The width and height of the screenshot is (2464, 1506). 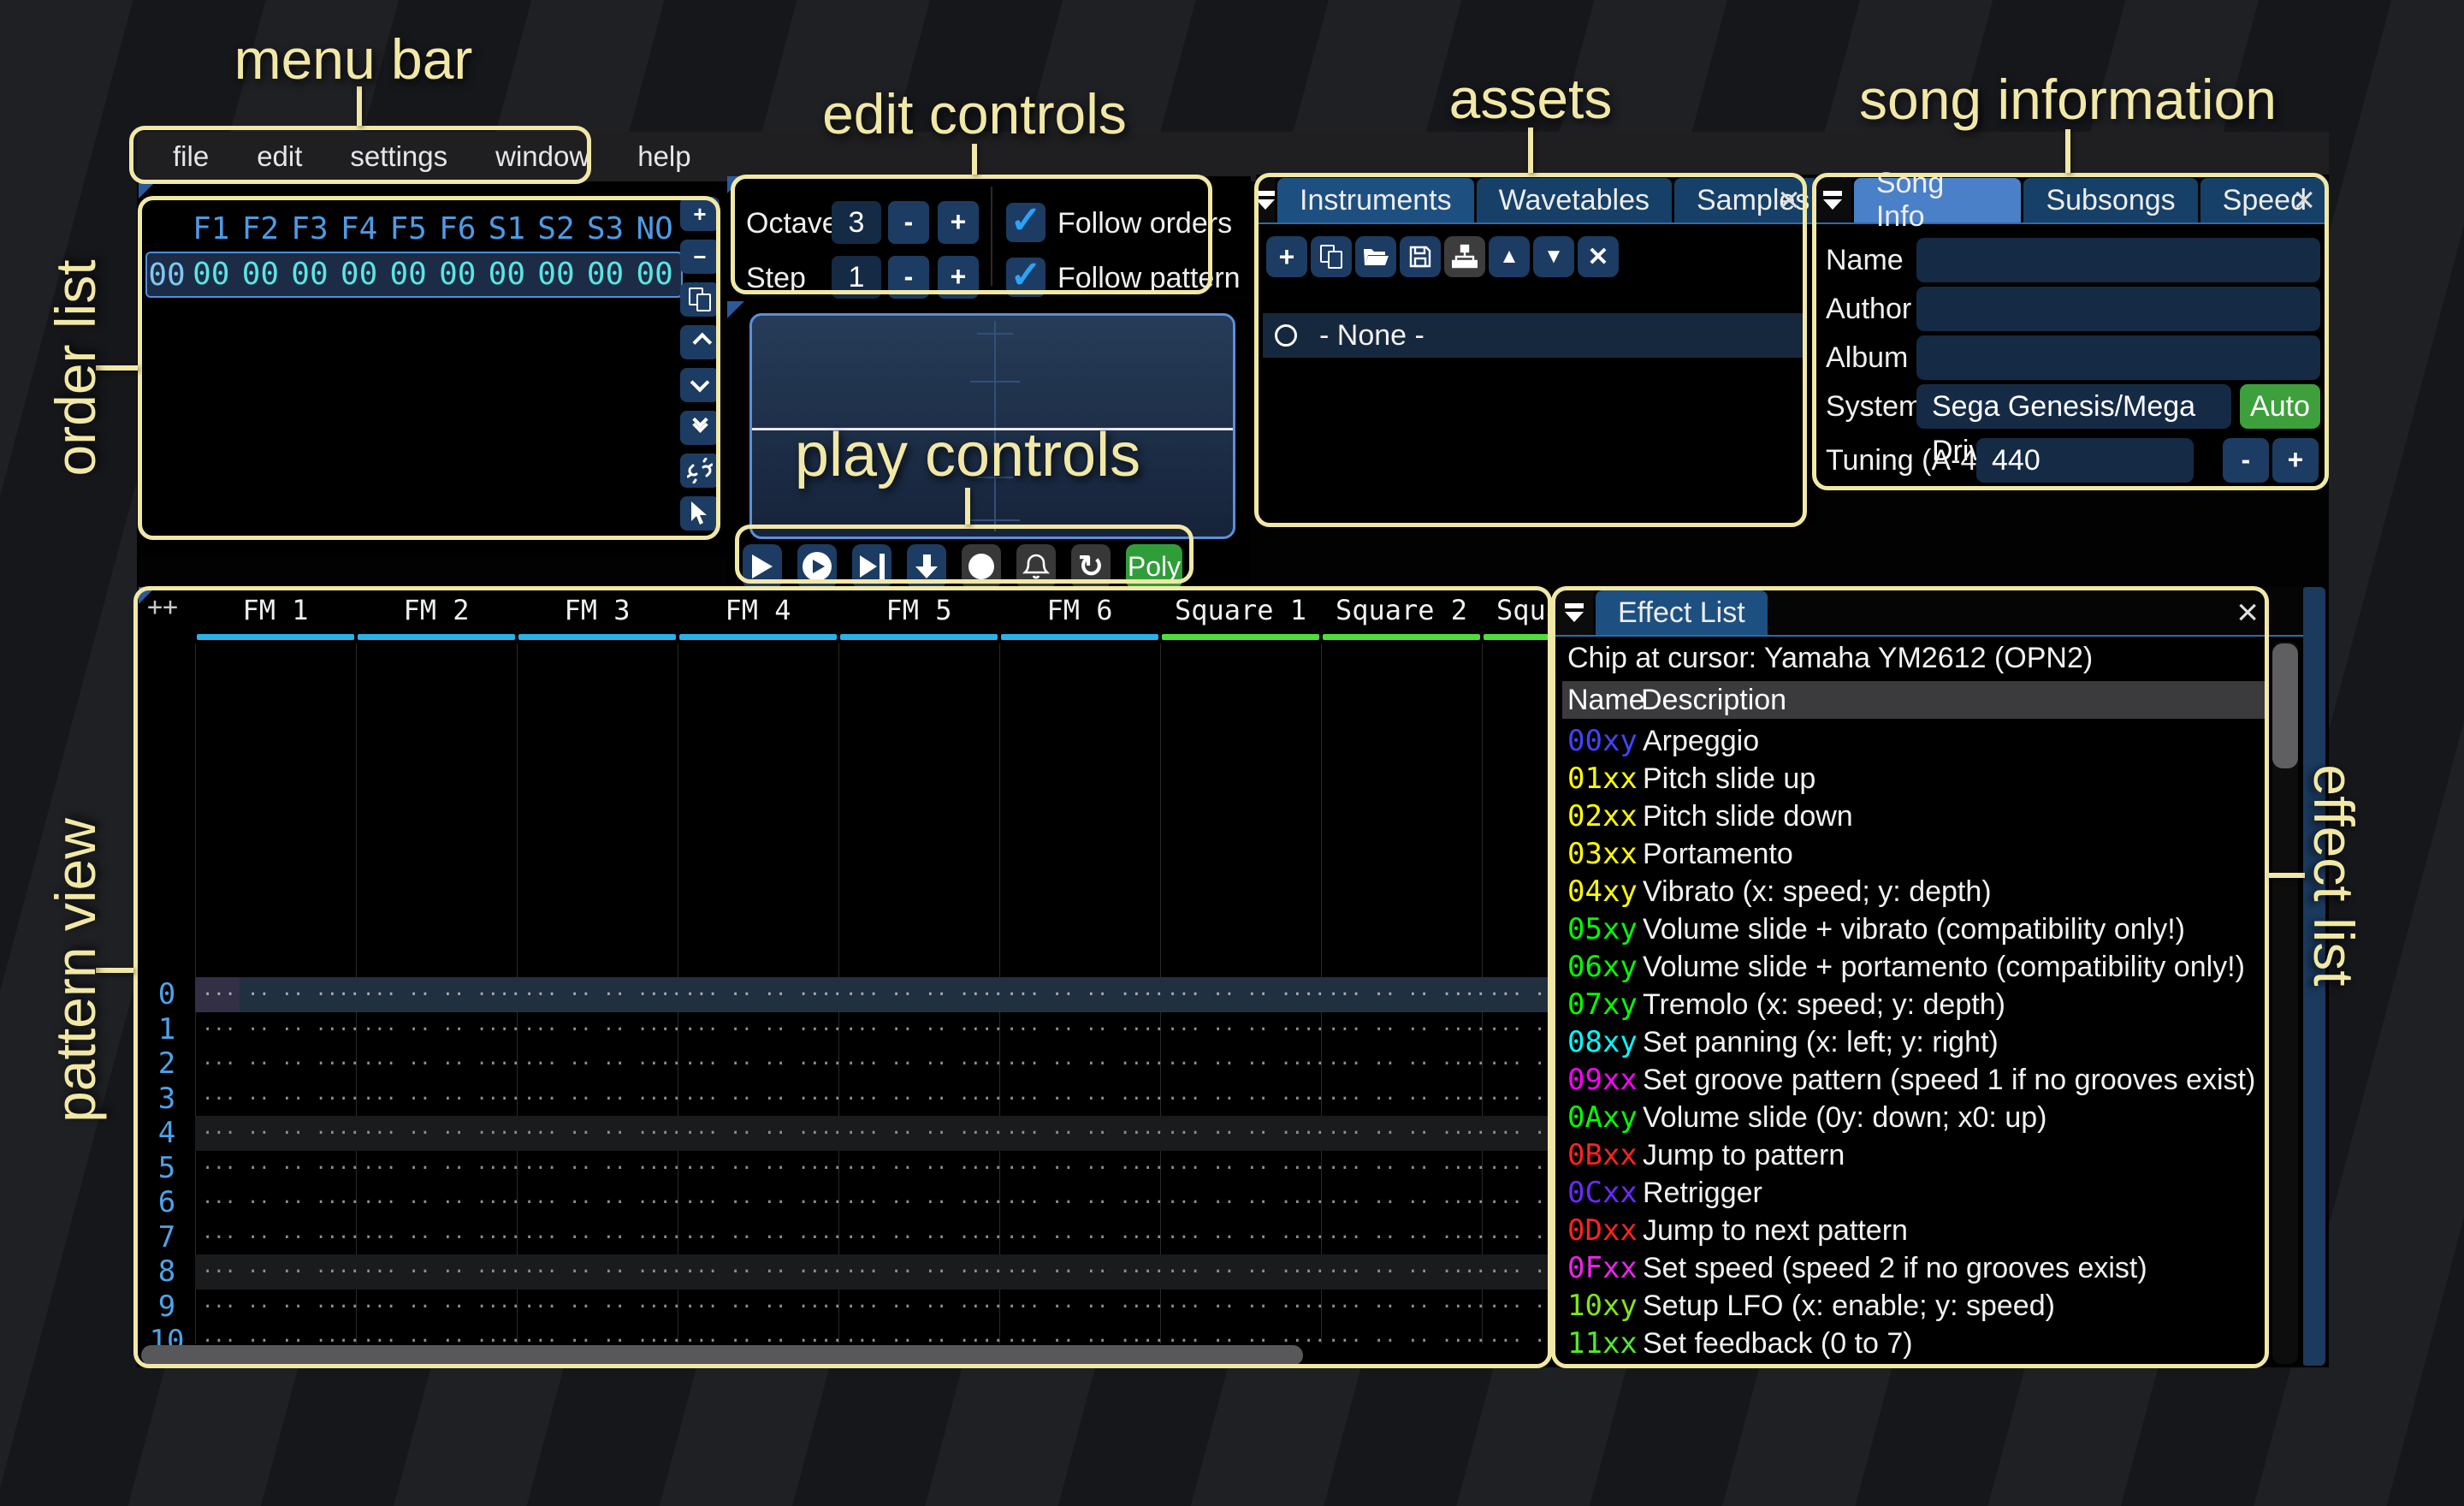 I want to click on add-asset-button: +, so click(x=1286, y=256).